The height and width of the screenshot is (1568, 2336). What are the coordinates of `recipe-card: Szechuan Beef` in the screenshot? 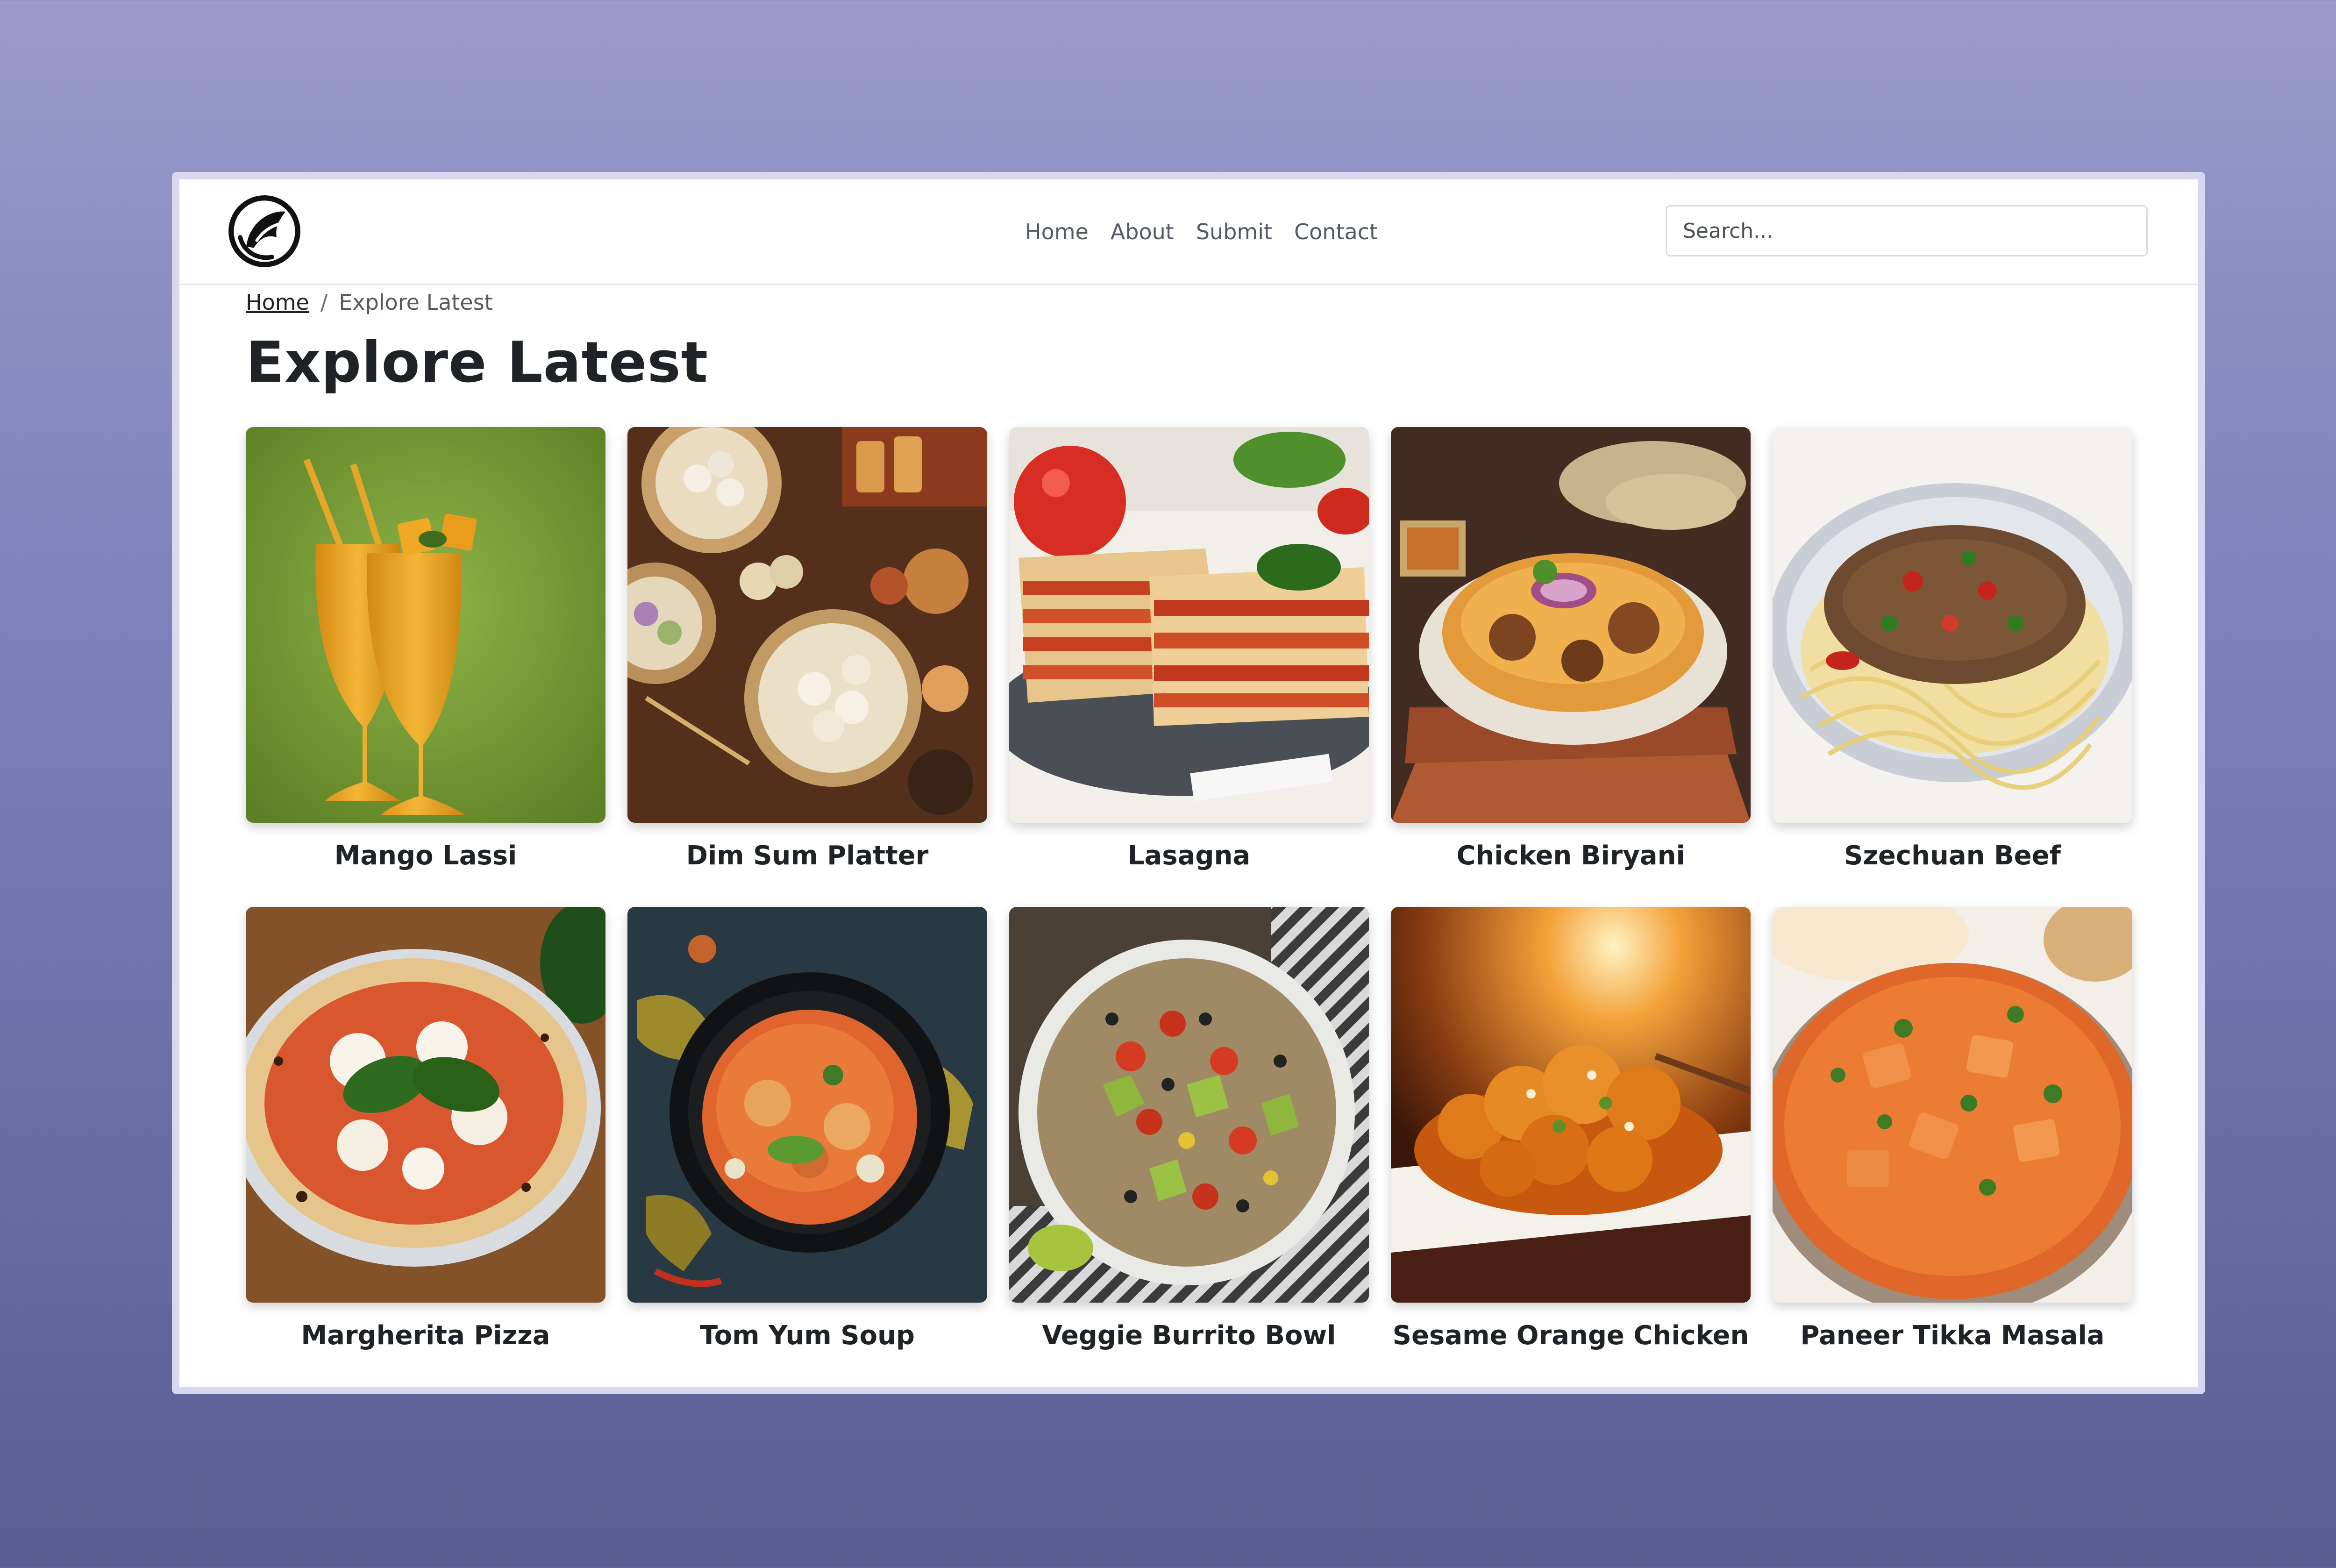 It's located at (1952, 649).